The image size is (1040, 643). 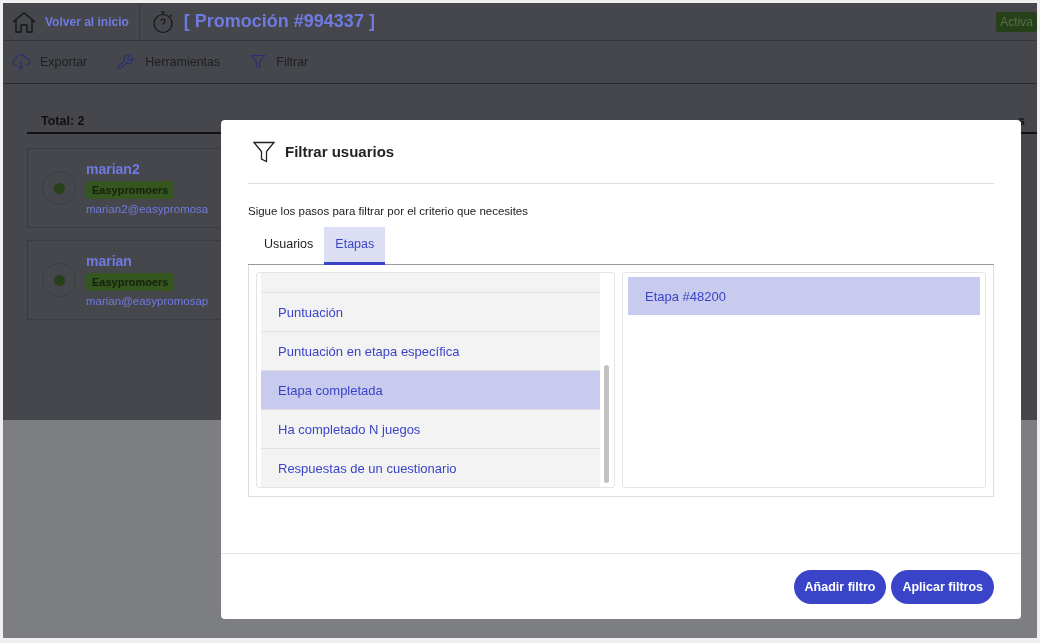 I want to click on action-button: Añadir filtro, so click(x=840, y=586).